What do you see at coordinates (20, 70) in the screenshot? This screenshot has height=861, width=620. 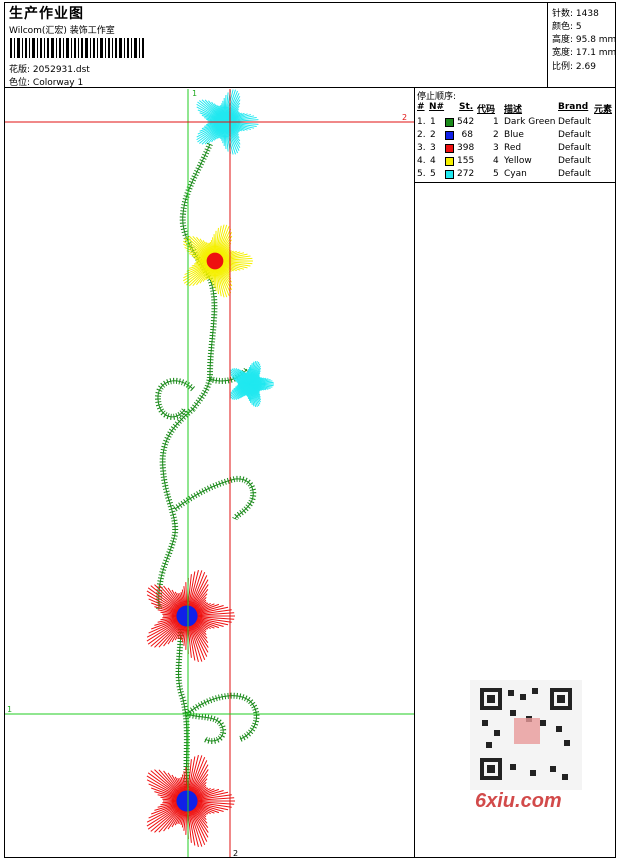 I see `design-label: 花版:` at bounding box center [20, 70].